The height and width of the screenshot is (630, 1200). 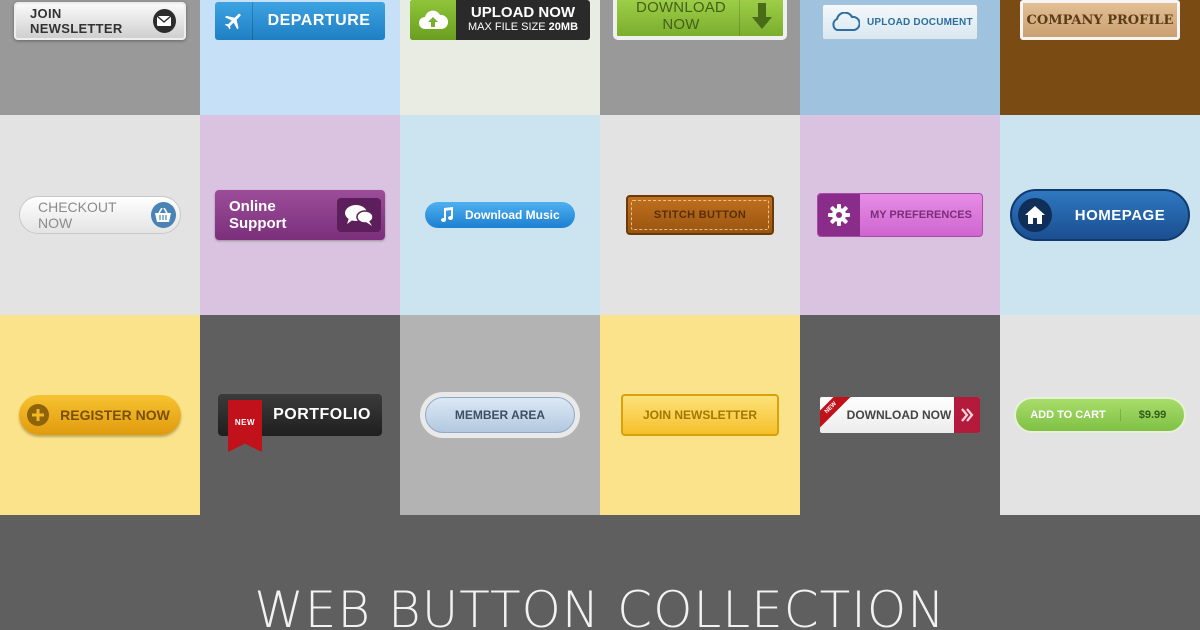 I want to click on cell-checkout-now: CHECKOUT NOW, so click(x=100, y=215).